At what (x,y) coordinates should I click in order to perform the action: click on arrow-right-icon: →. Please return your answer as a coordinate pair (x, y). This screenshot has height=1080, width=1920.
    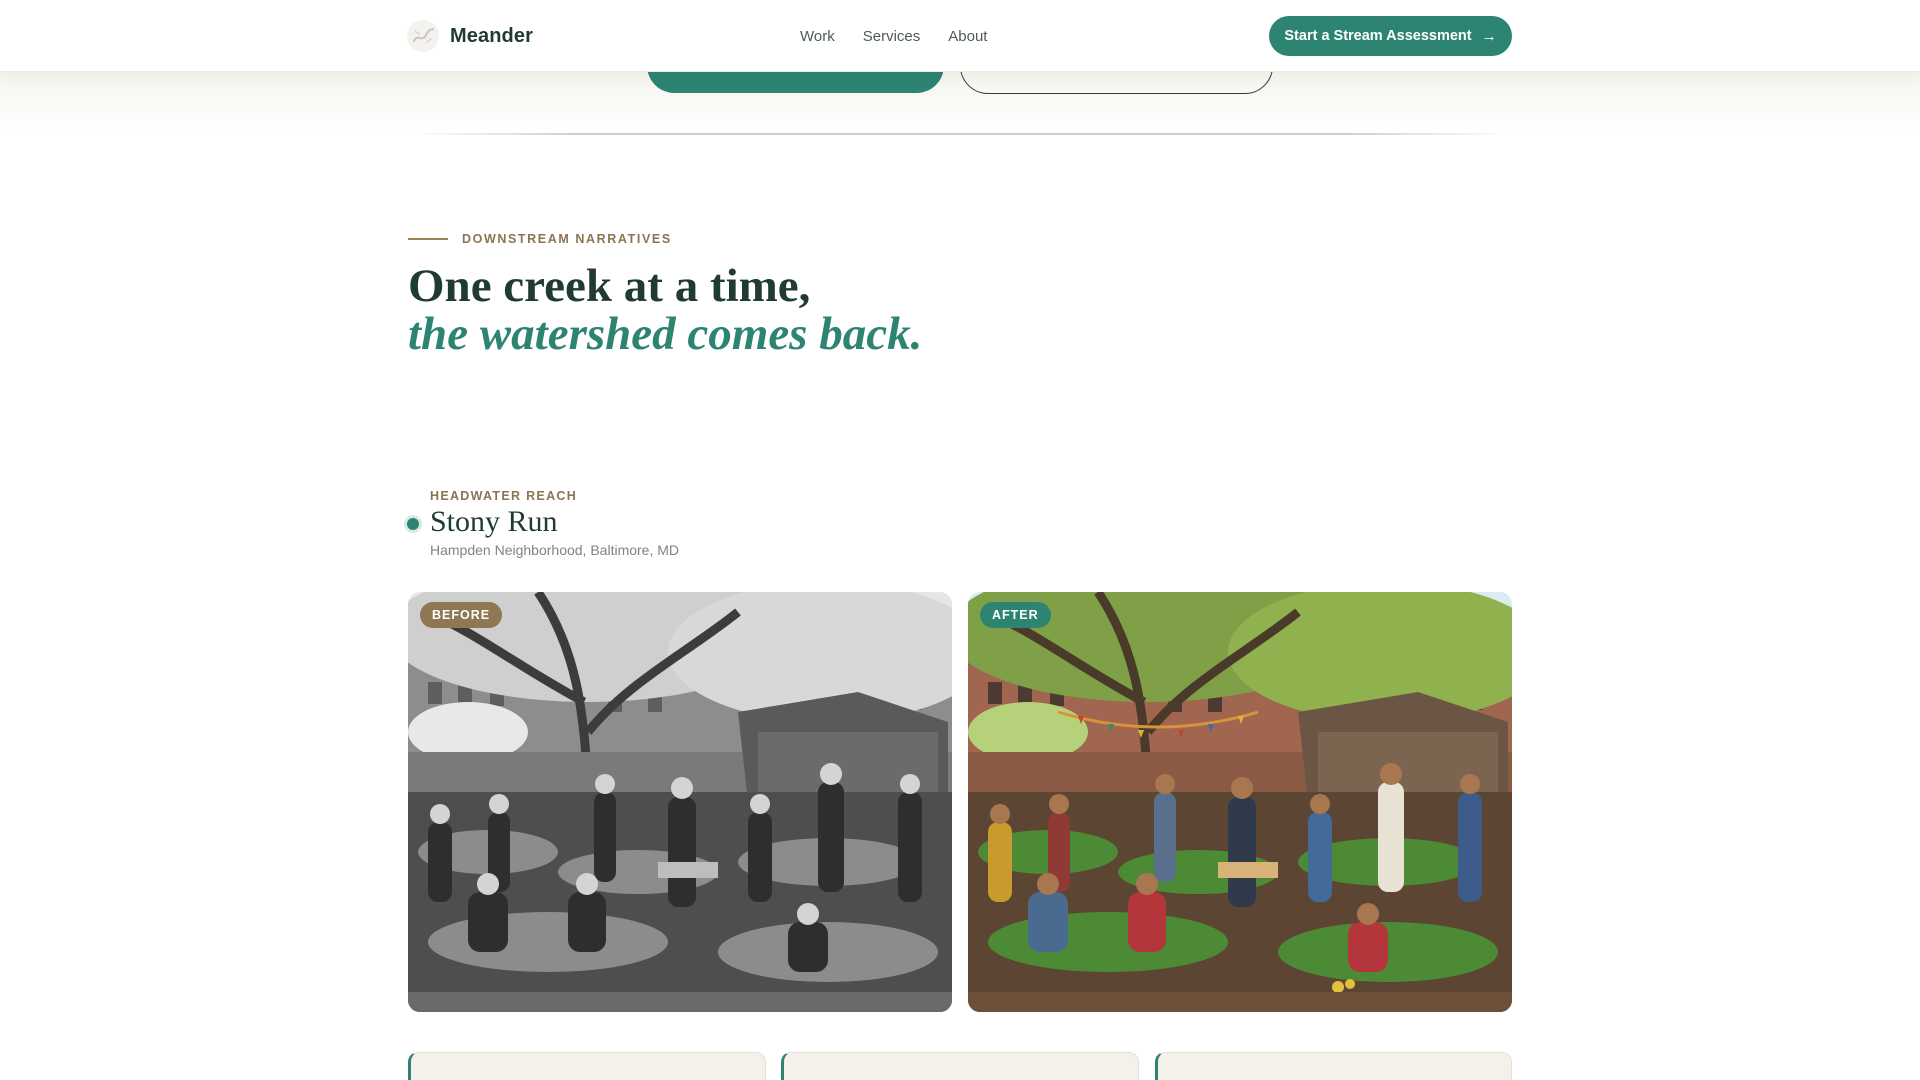
    Looking at the image, I should click on (1489, 36).